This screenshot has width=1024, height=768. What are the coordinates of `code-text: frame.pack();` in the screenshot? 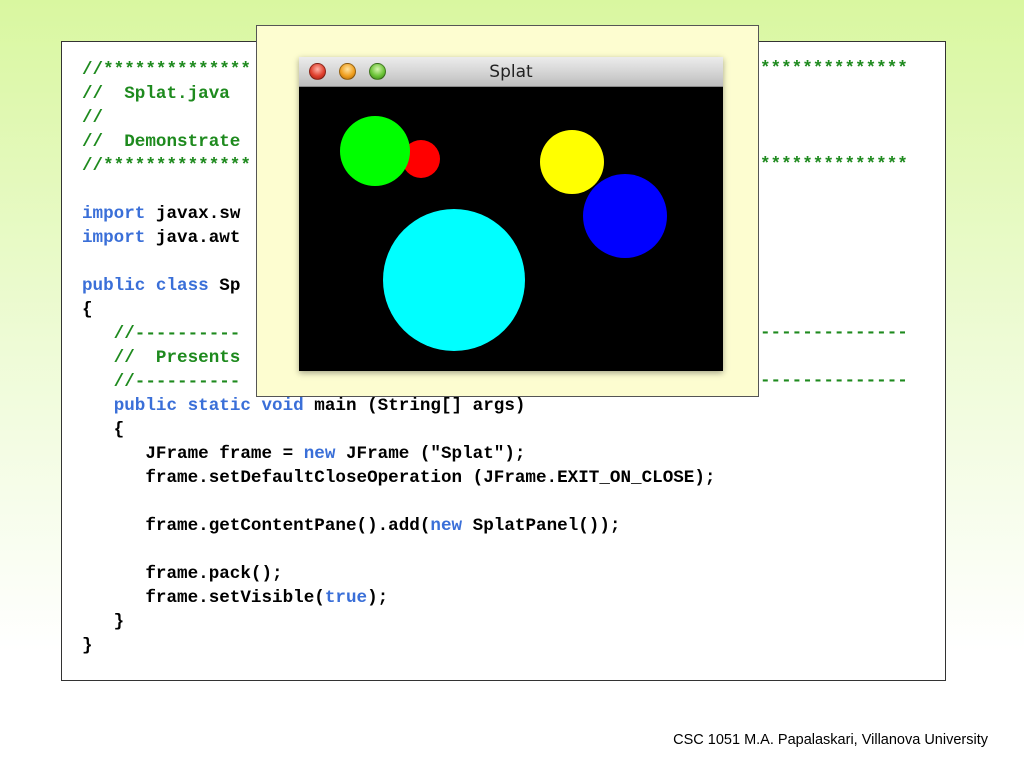 It's located at (182, 574).